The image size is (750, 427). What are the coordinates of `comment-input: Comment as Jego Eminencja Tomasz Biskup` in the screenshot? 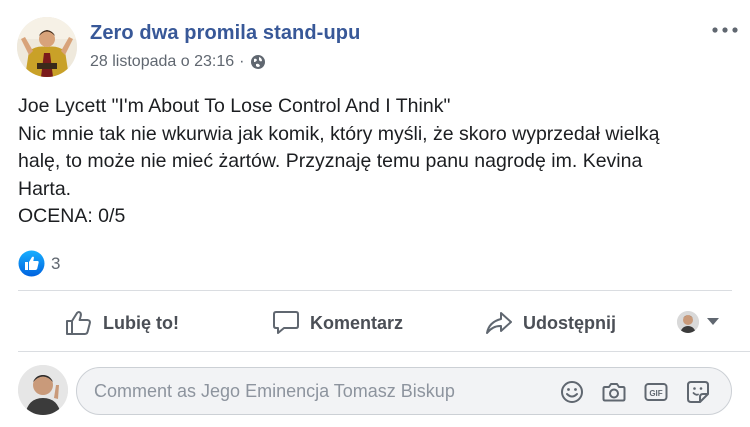 It's located at (404, 391).